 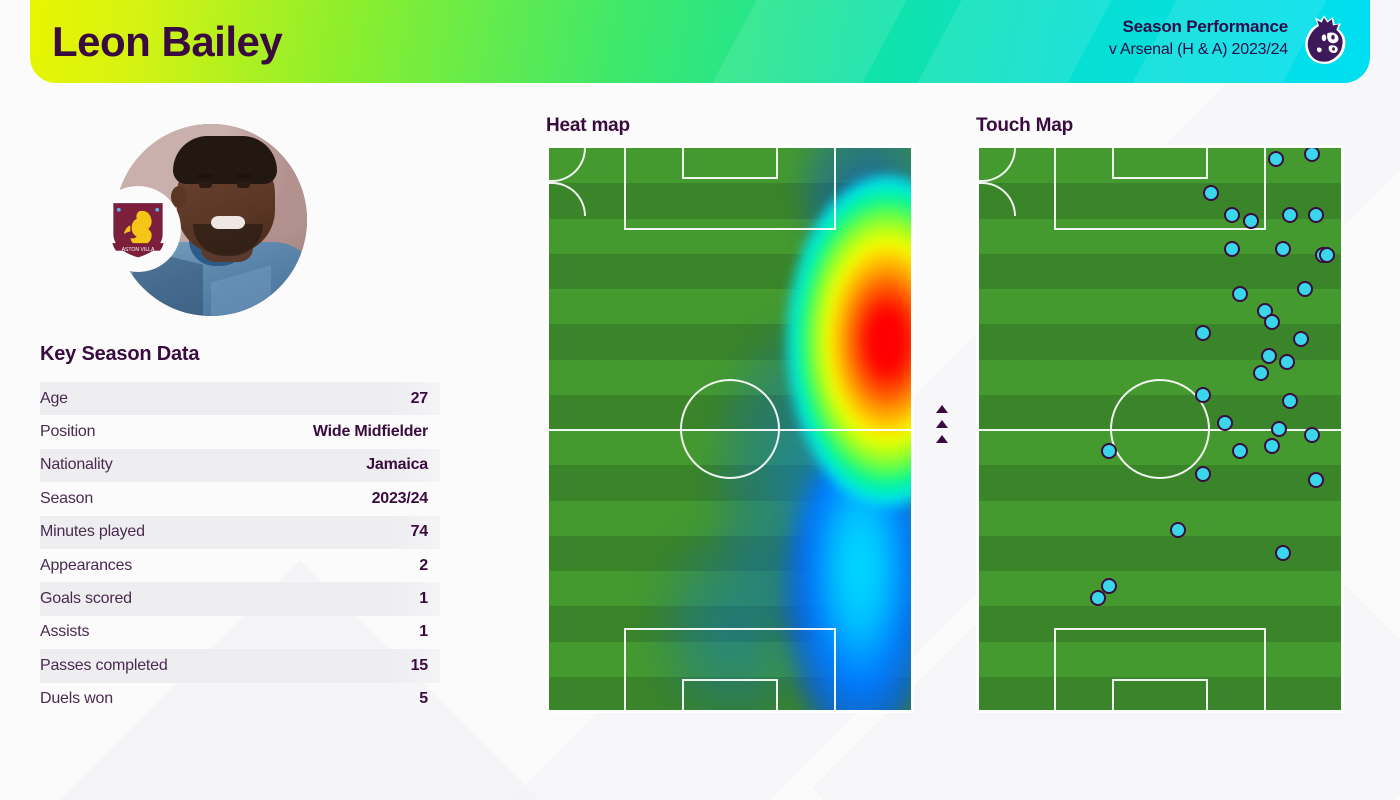 I want to click on stat-label: Appearances, so click(x=86, y=565).